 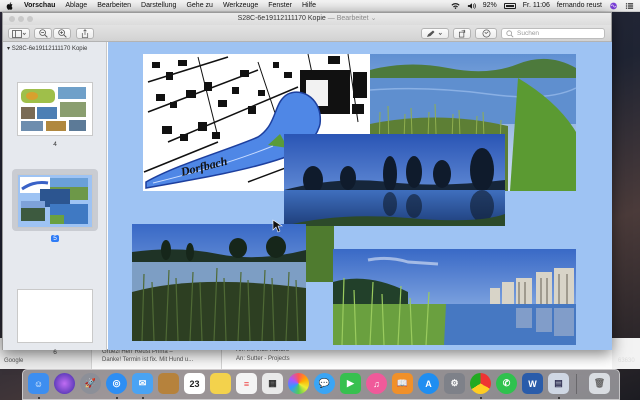 What do you see at coordinates (613, 6) in the screenshot?
I see `siri-menu-icon` at bounding box center [613, 6].